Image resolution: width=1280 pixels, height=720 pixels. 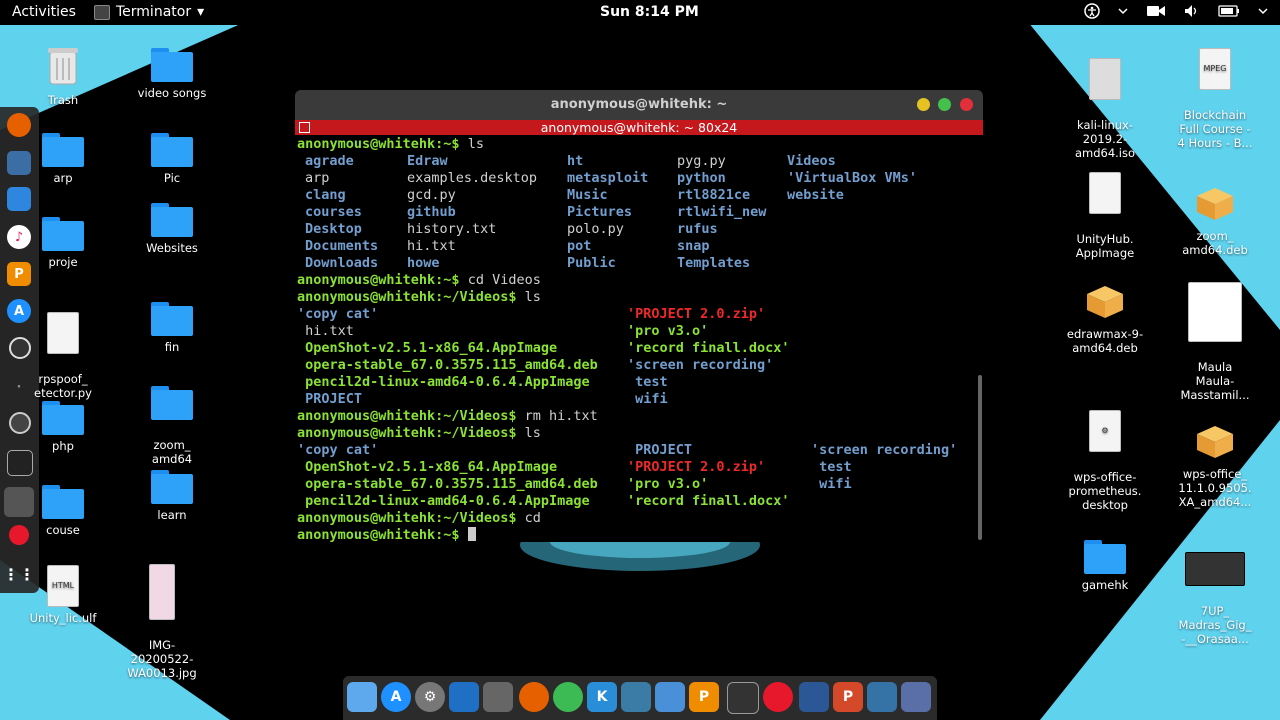 I want to click on split-terminal-icon, so click(x=304, y=127).